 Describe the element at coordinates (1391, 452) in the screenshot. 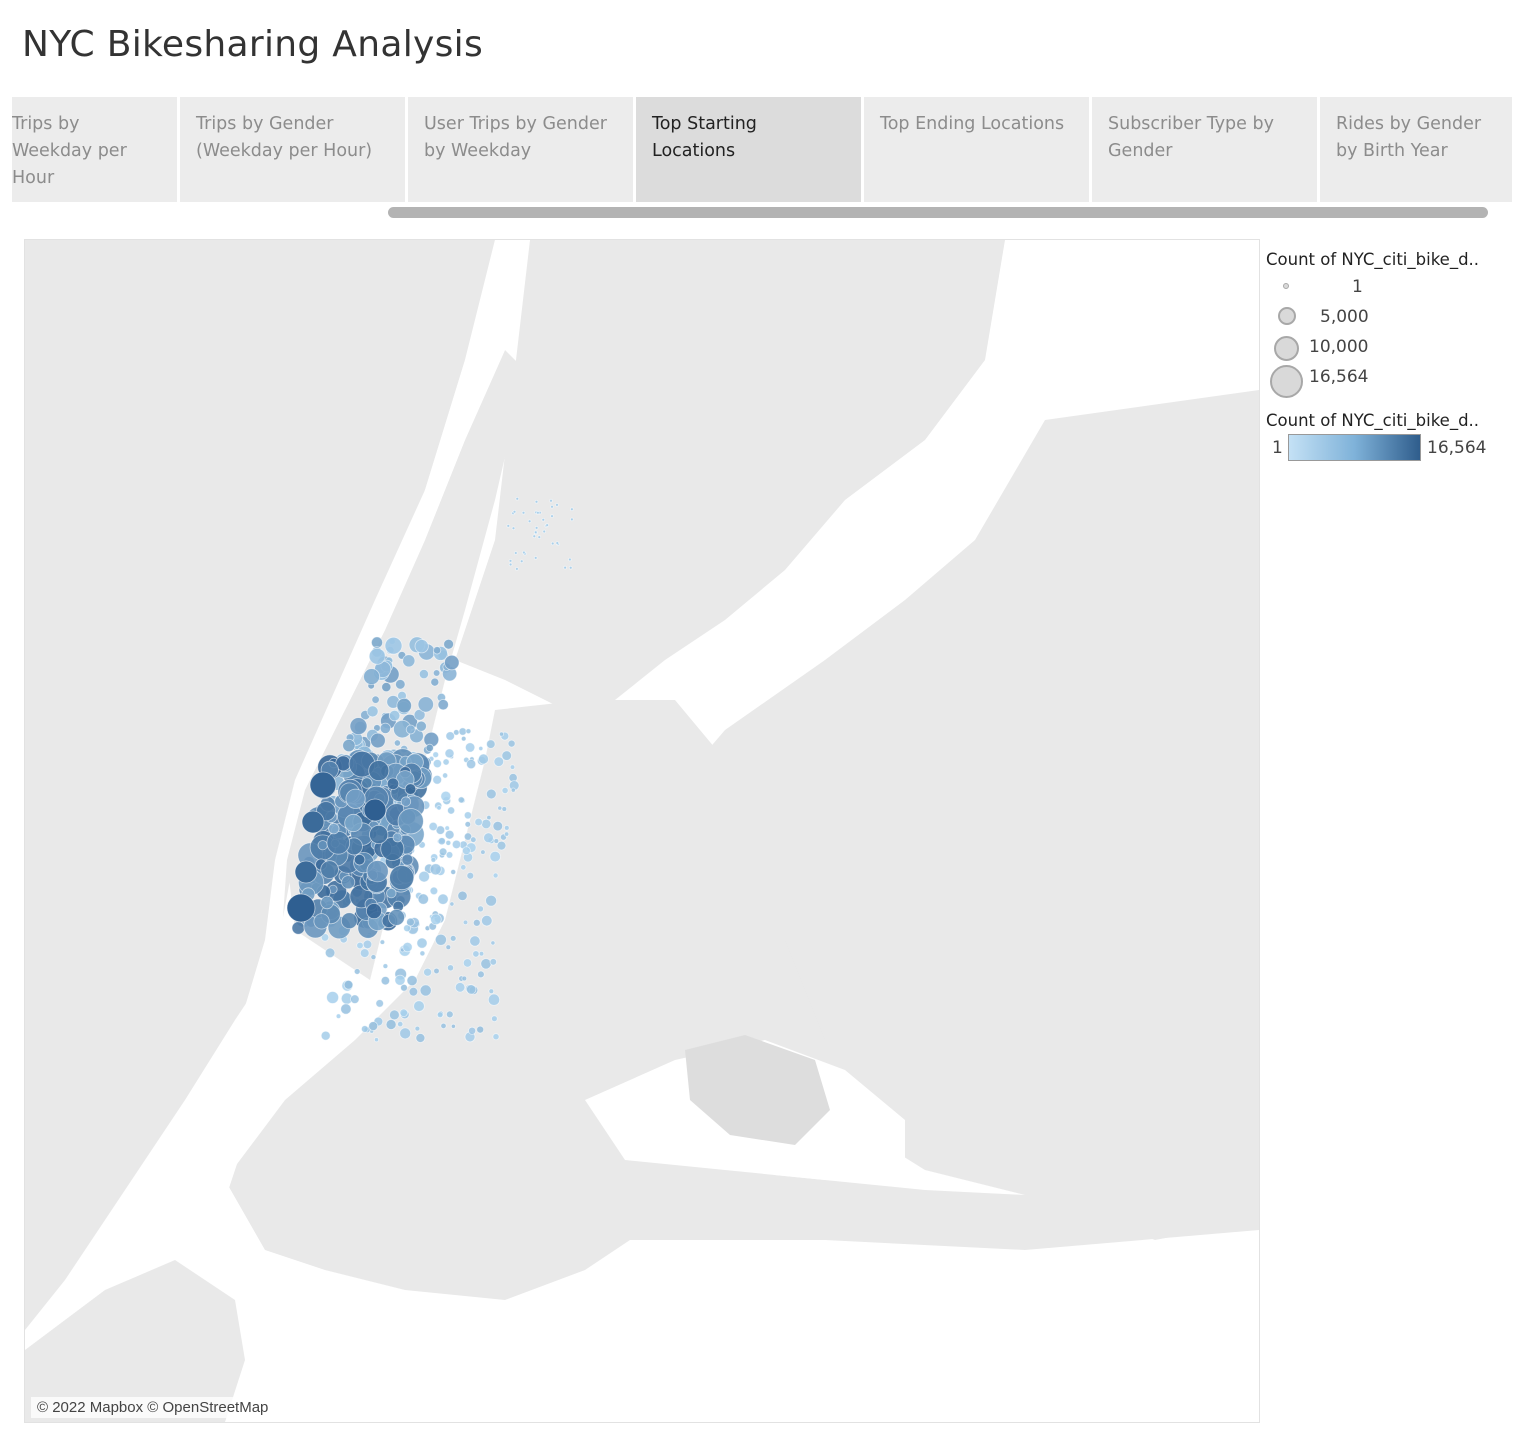

I see `color-legend: 1 16,564` at that location.